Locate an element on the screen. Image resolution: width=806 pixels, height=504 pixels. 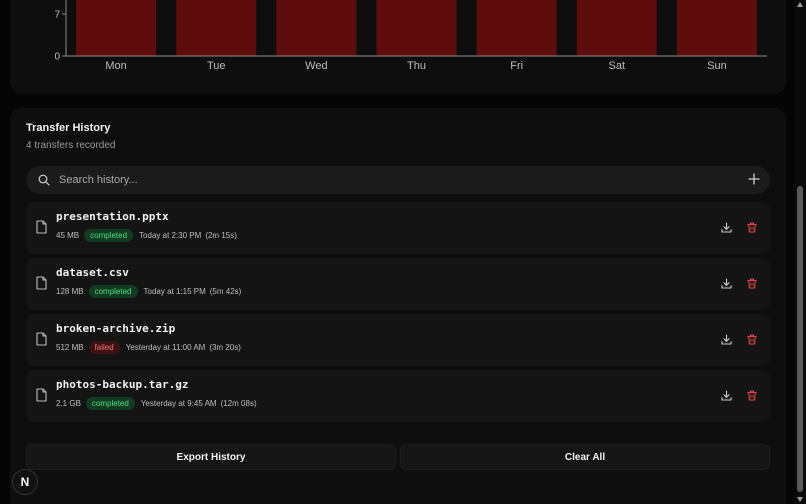
transfer-meta: 45 MB completed Today at 2:30 PM (2m 15s) is located at coordinates (146, 235).